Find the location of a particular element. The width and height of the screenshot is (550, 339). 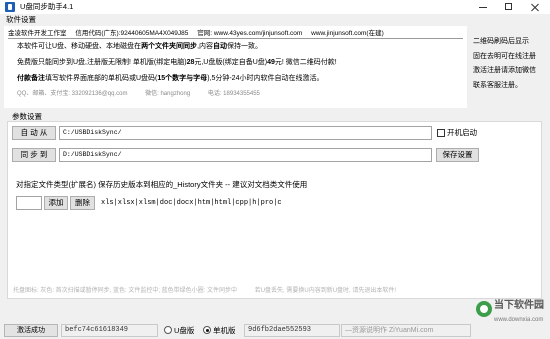

intro-text: 本软件可让U盘、移动硬盘、本地磁盘在 is located at coordinates (79, 46).